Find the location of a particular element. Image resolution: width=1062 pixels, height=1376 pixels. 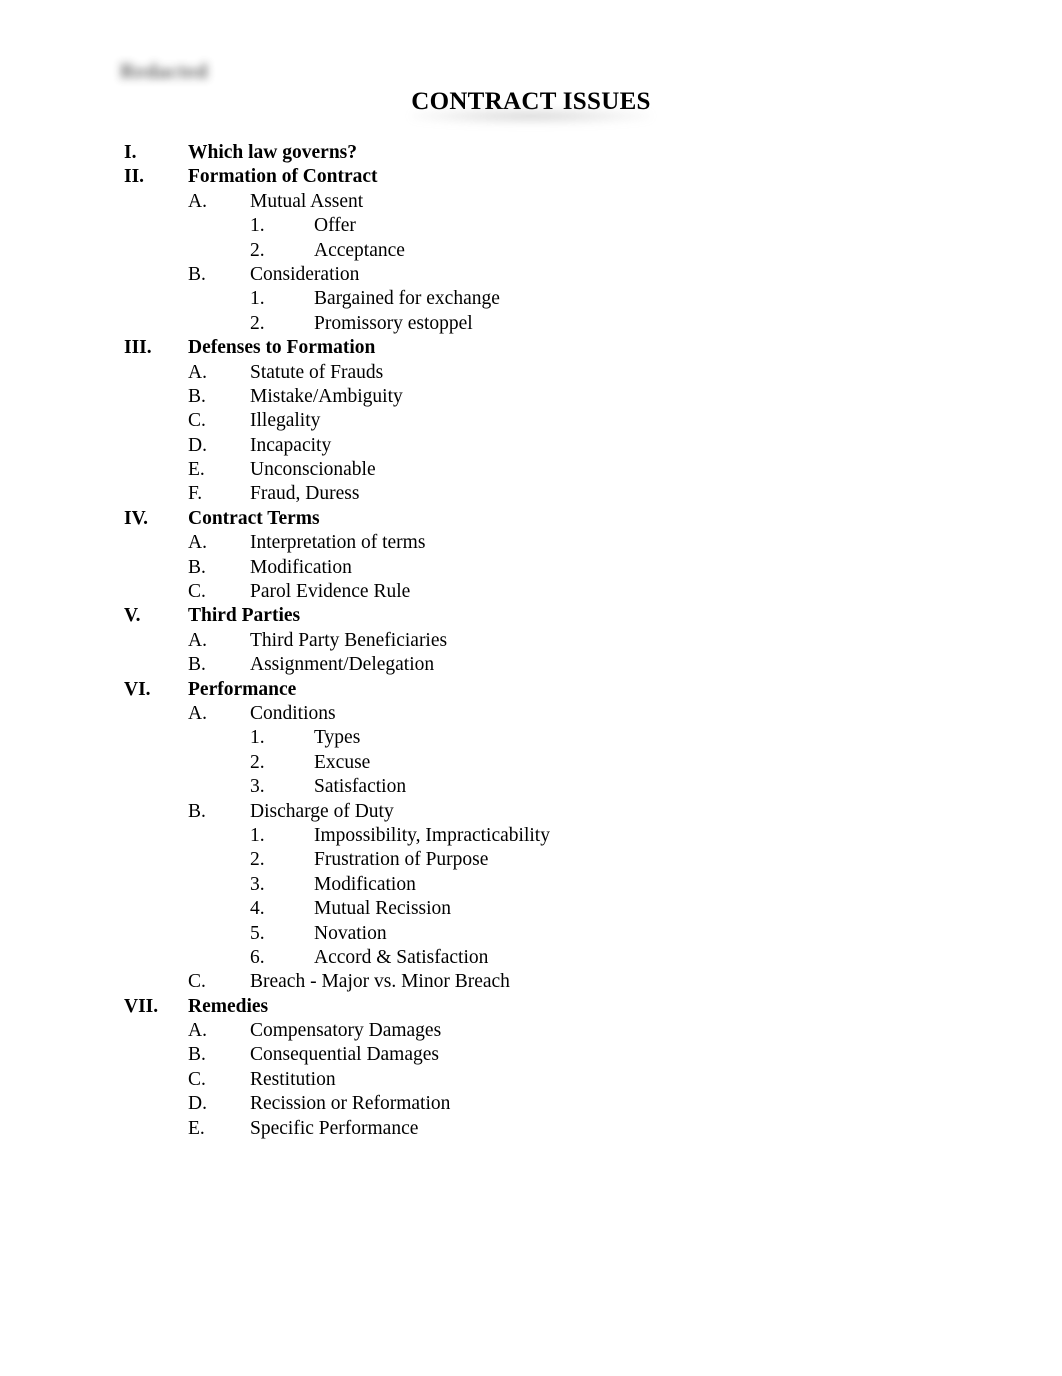

outline-item-level-3: 3. Satisfaction is located at coordinates (531, 787).